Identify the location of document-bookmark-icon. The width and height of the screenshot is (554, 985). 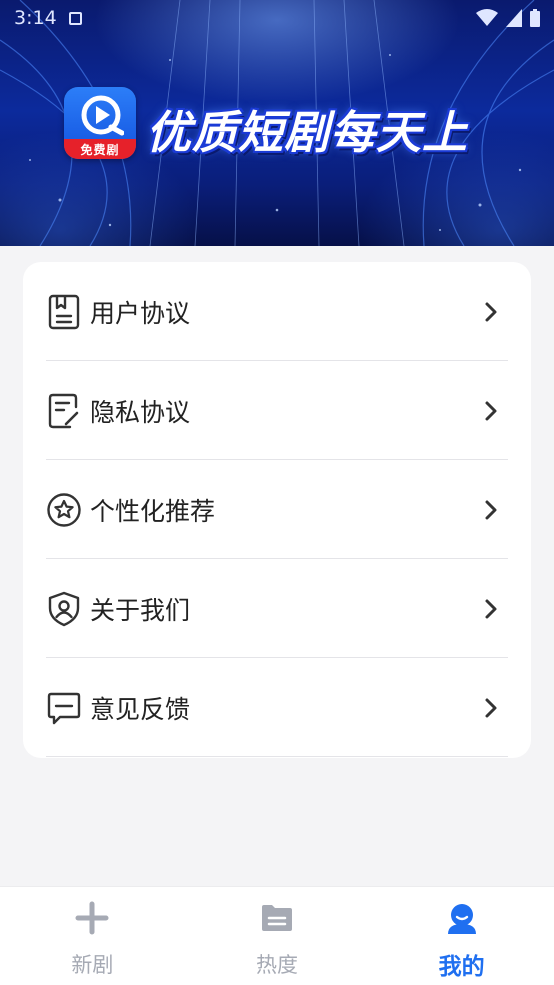
(64, 311).